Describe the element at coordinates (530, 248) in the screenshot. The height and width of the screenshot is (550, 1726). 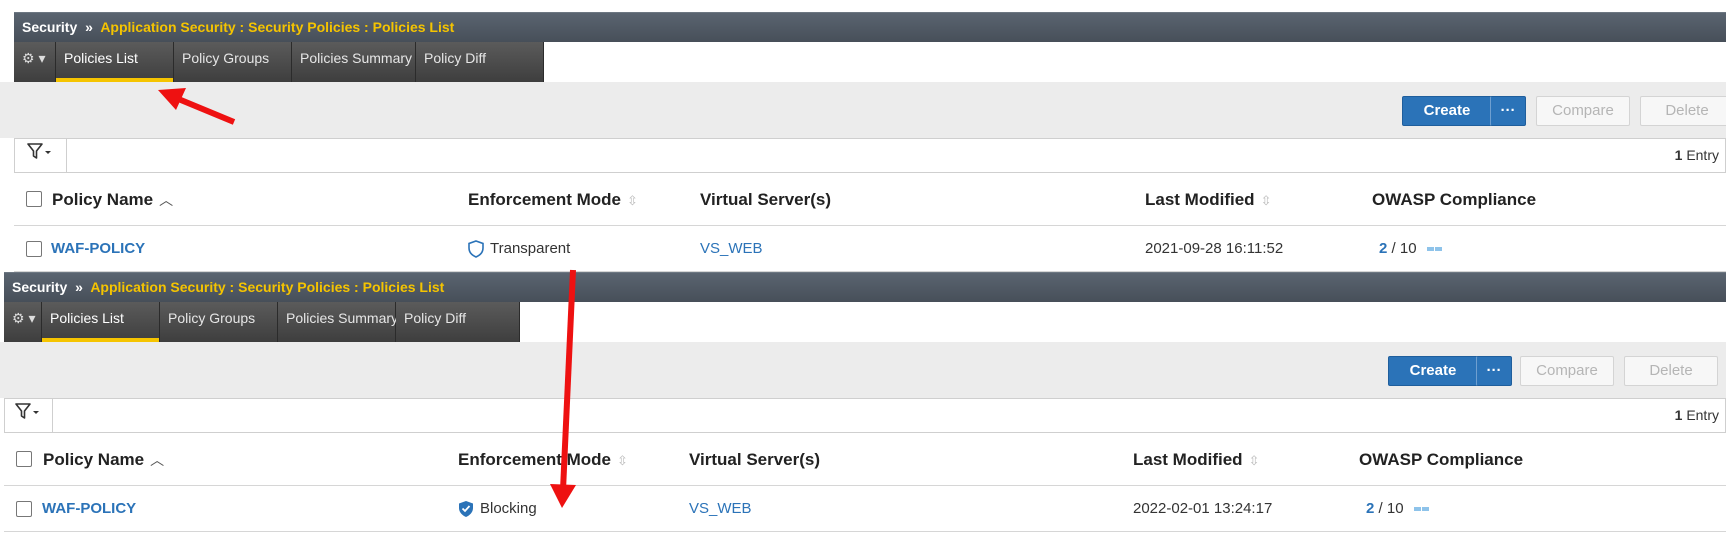
I see `enforcement-mode-value: Transparent` at that location.